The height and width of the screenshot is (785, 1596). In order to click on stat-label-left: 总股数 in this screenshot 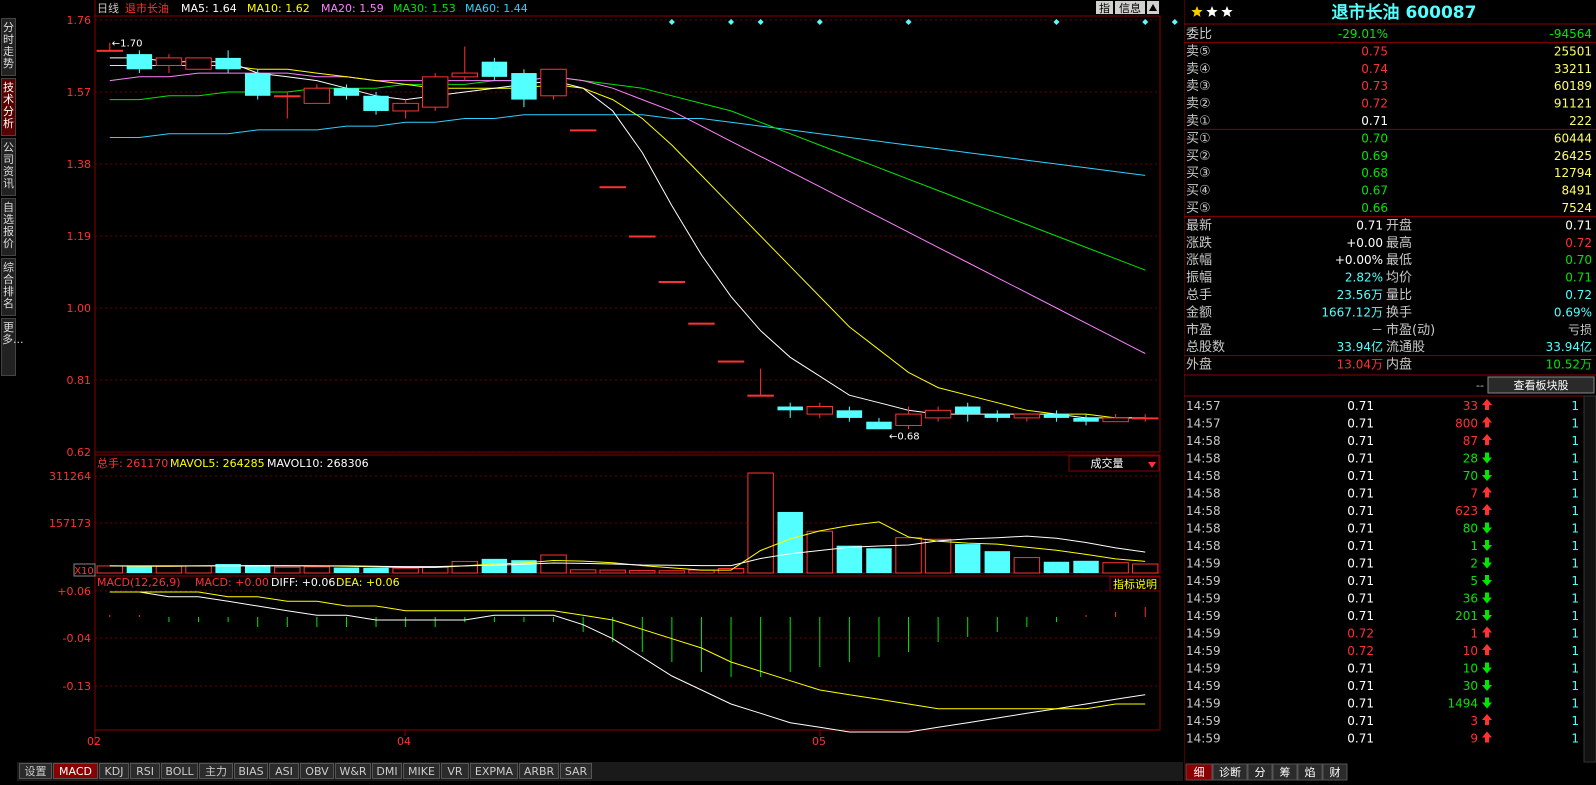, I will do `click(1205, 347)`.